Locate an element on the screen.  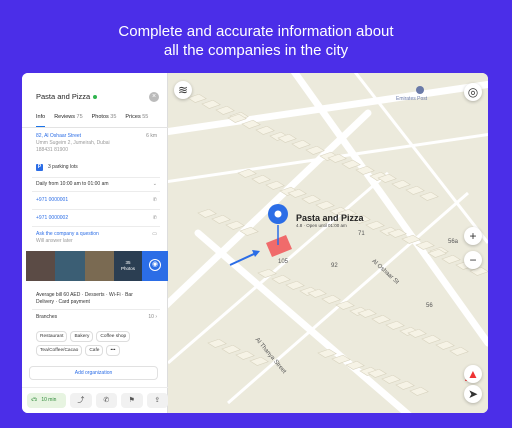
close-icon: × is located at coordinates (154, 97).